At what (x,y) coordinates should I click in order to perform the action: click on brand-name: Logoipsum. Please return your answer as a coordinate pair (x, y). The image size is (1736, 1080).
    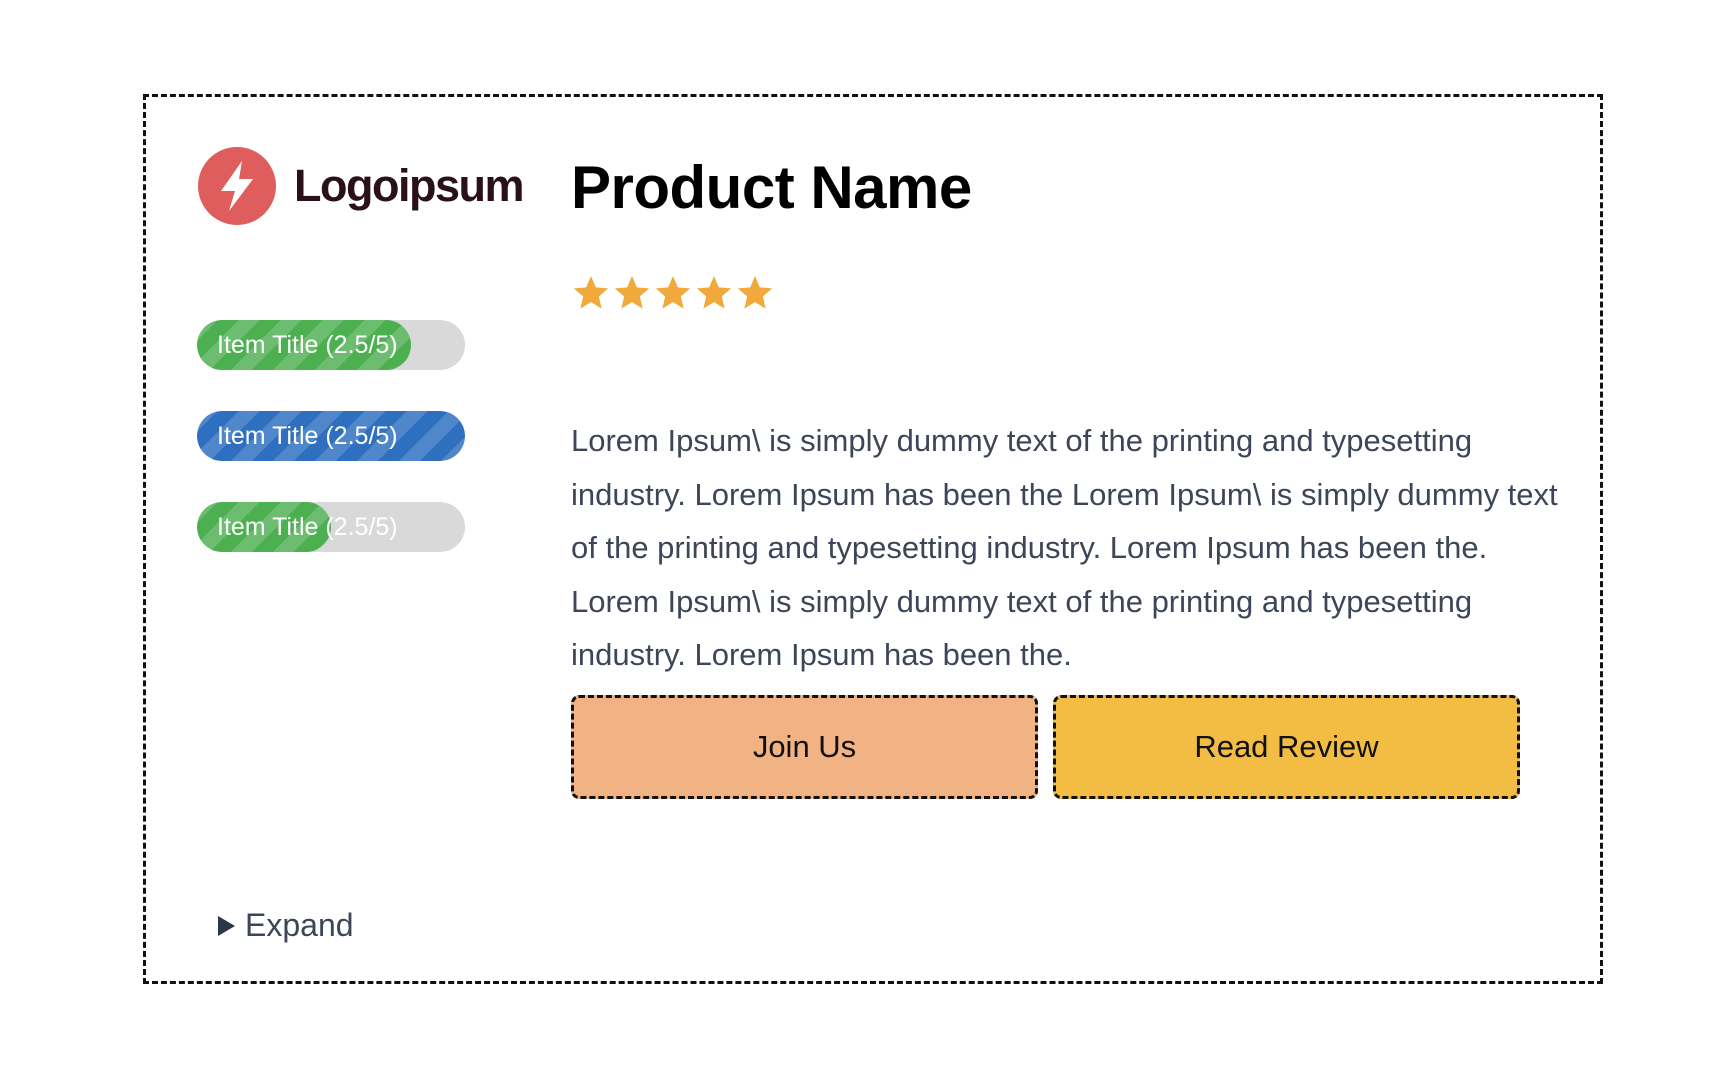
    Looking at the image, I should click on (409, 185).